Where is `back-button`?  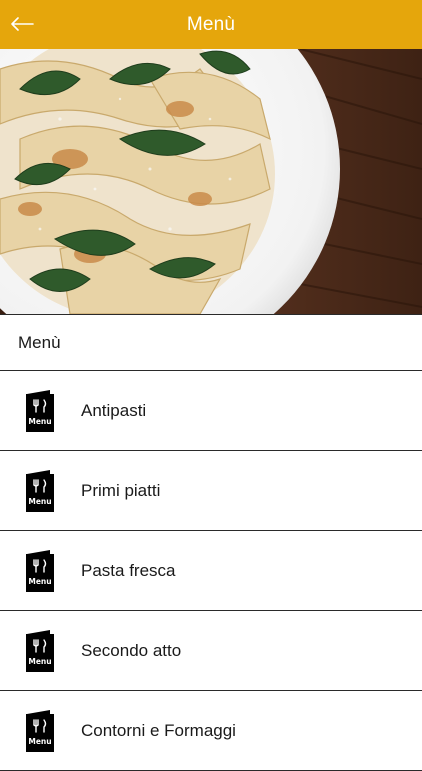 back-button is located at coordinates (22, 24).